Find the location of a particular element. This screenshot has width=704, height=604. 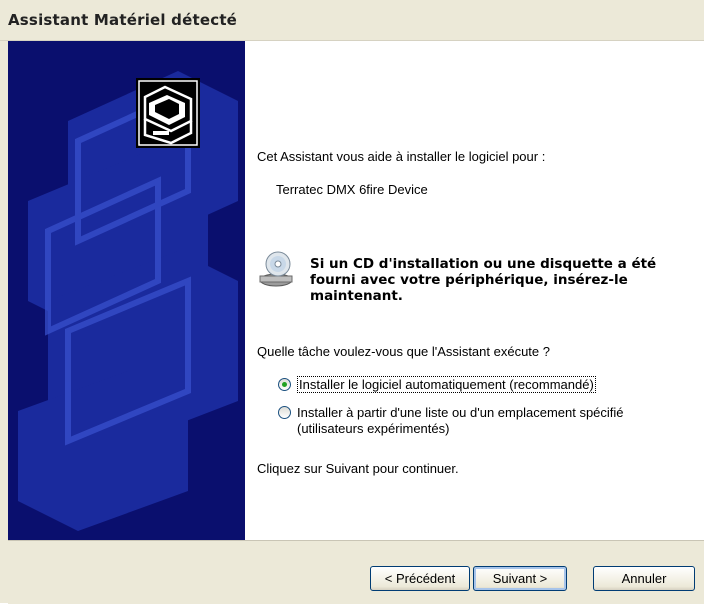

device-name: Terratec DMX 6fire Device is located at coordinates (352, 189).